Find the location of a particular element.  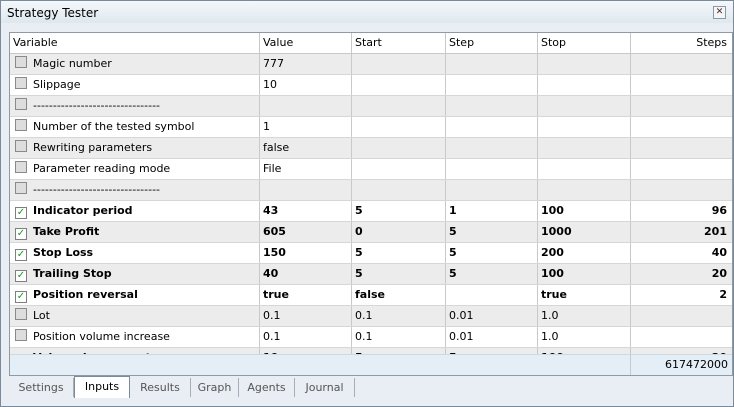

stop-cell: 1000 is located at coordinates (586, 232).